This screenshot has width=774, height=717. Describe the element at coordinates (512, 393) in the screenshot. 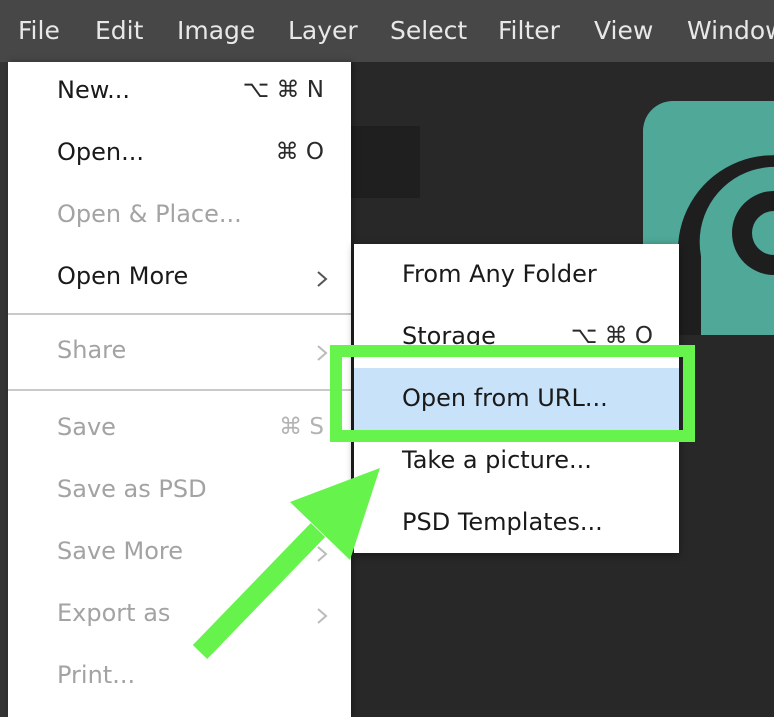

I see `annotation-highlight-box` at that location.